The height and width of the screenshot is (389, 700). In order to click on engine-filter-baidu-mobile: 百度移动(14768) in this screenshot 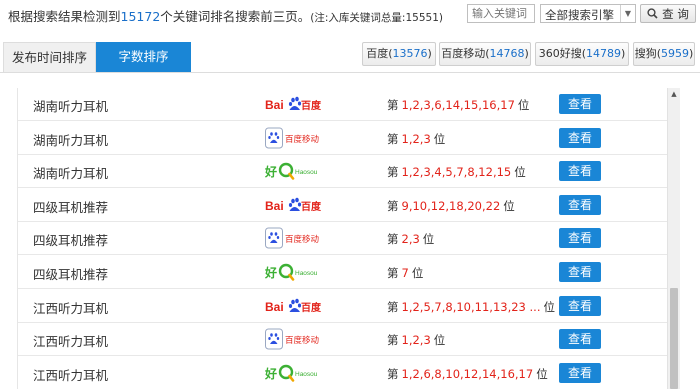, I will do `click(485, 54)`.